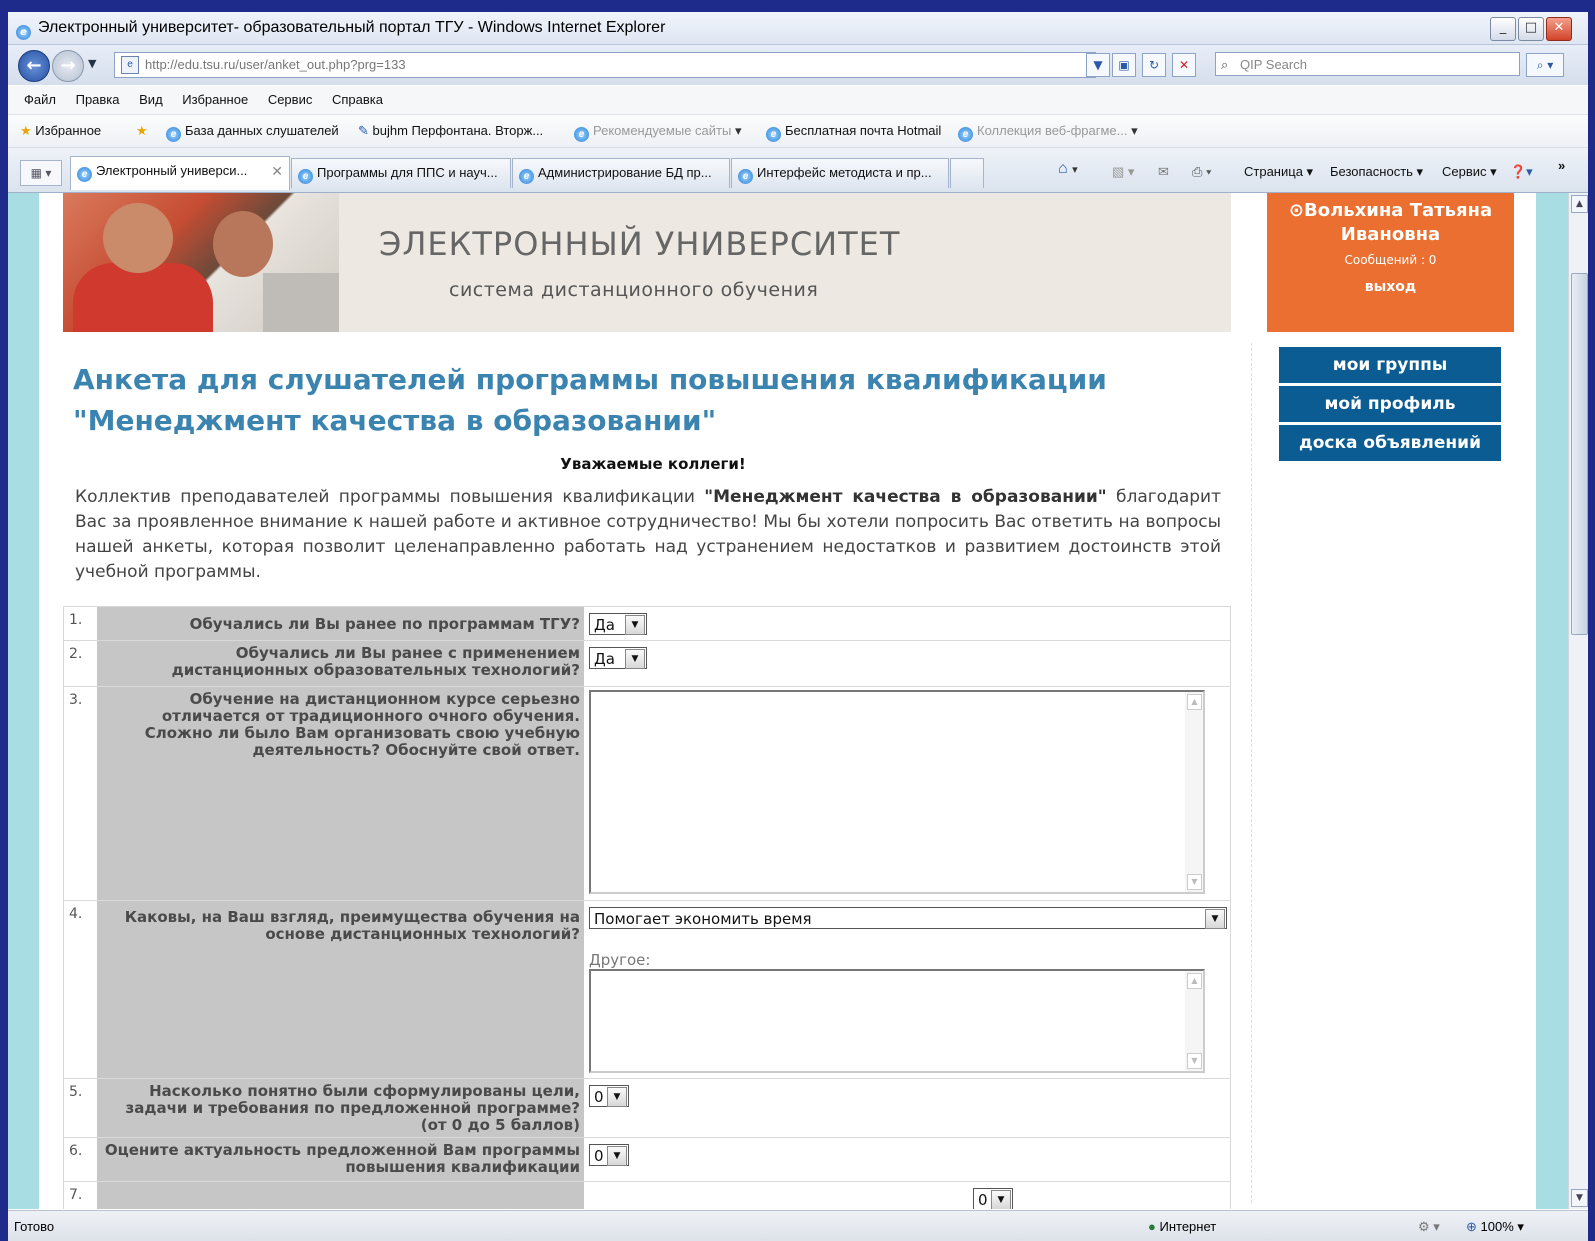 Image resolution: width=1595 pixels, height=1241 pixels. I want to click on question-label: Обучались ли Вы ранее по программам ТГУ?, so click(340, 624).